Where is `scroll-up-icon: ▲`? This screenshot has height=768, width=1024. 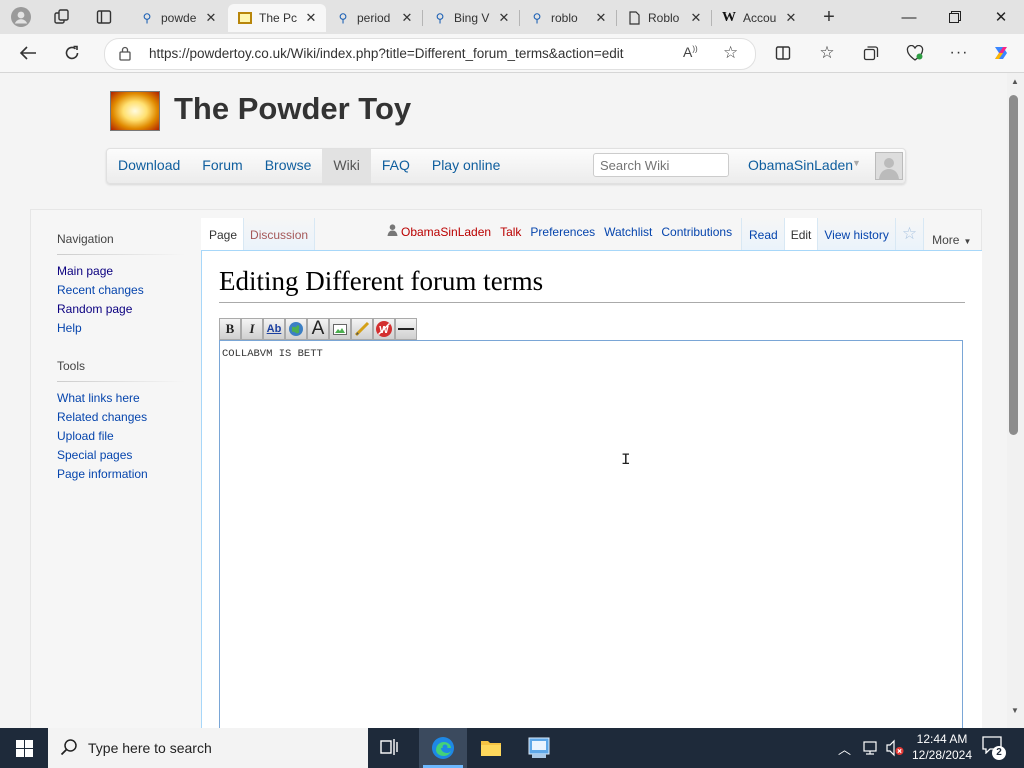
scroll-up-icon: ▲ is located at coordinates (1015, 81).